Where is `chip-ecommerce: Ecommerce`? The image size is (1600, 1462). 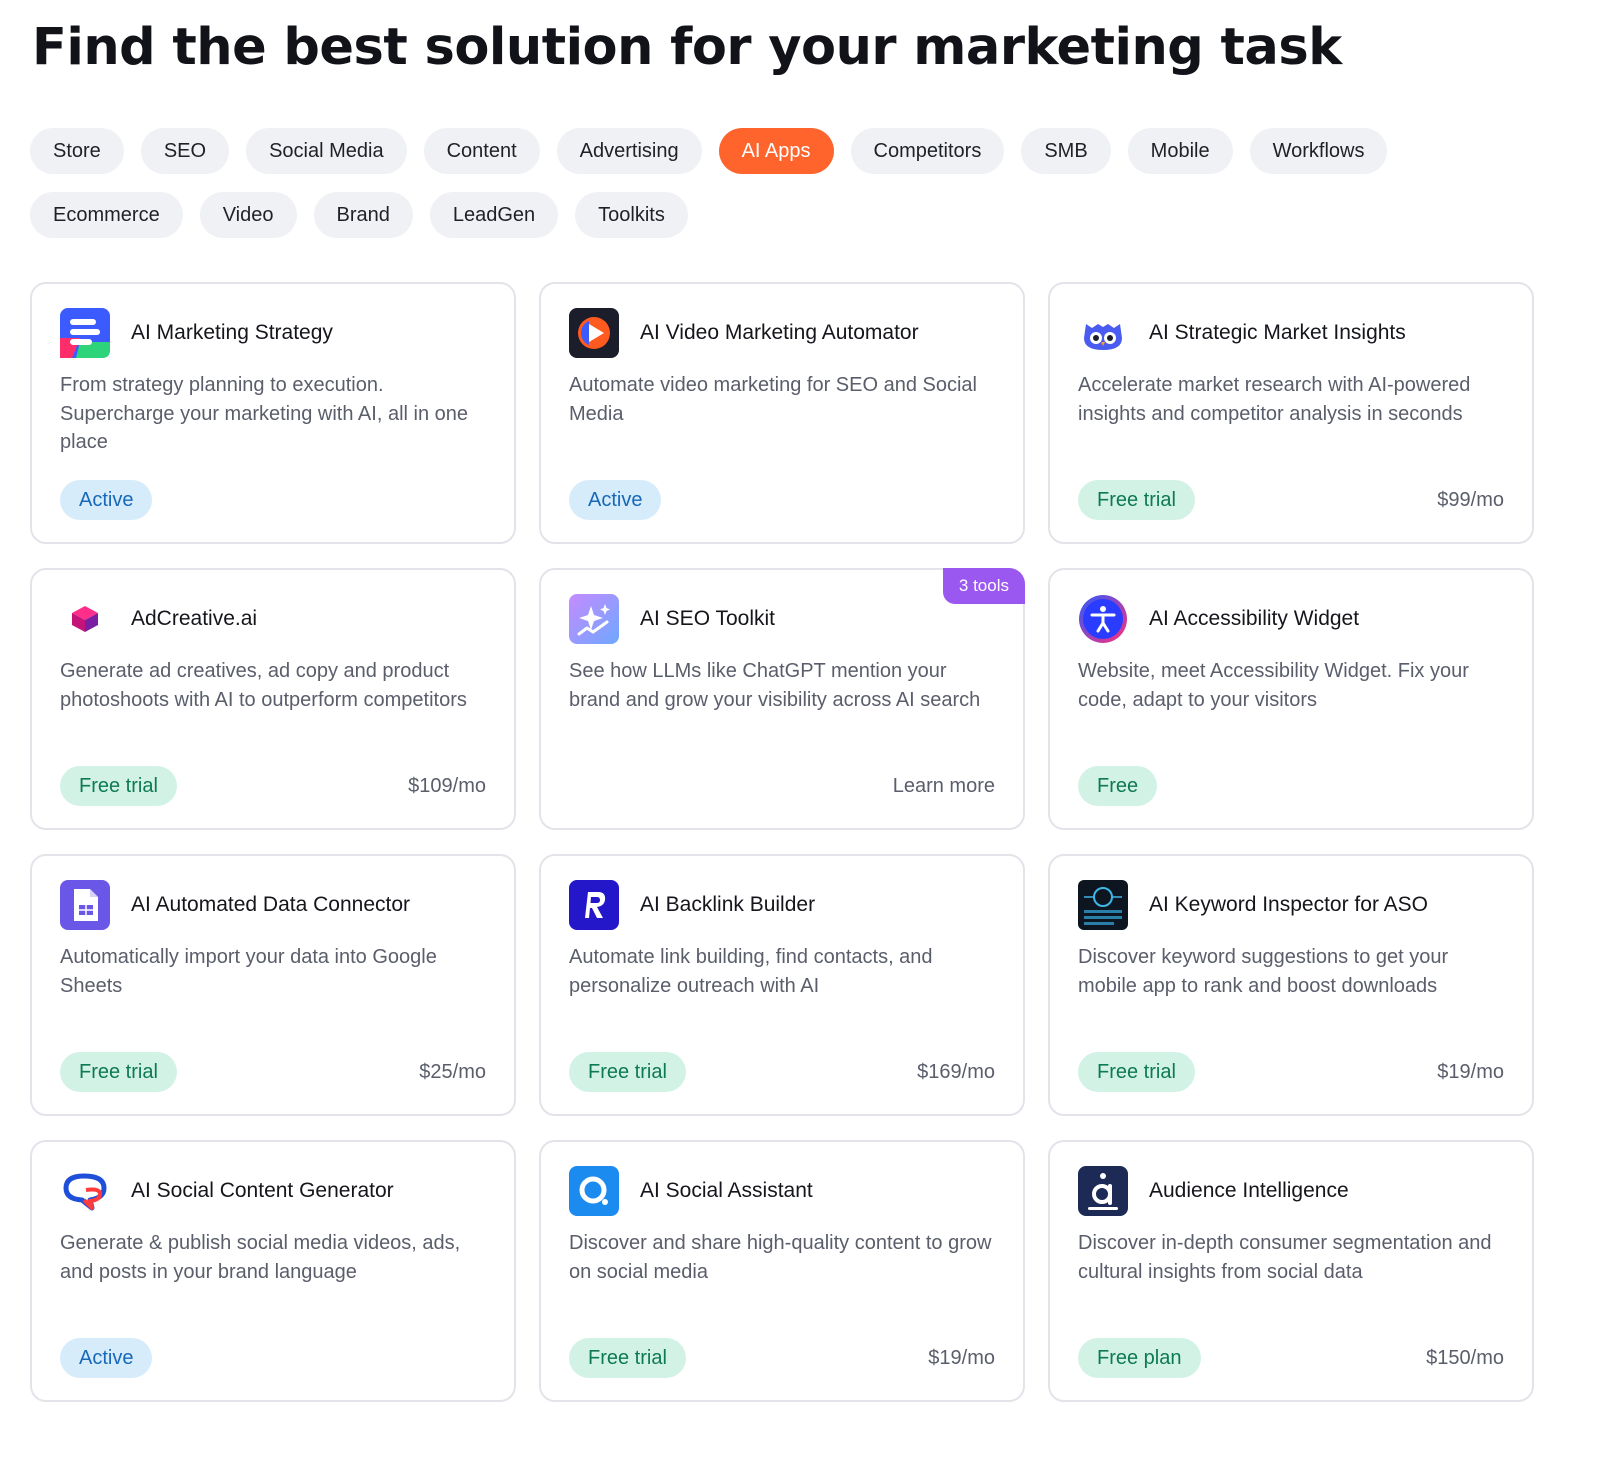
chip-ecommerce: Ecommerce is located at coordinates (106, 215).